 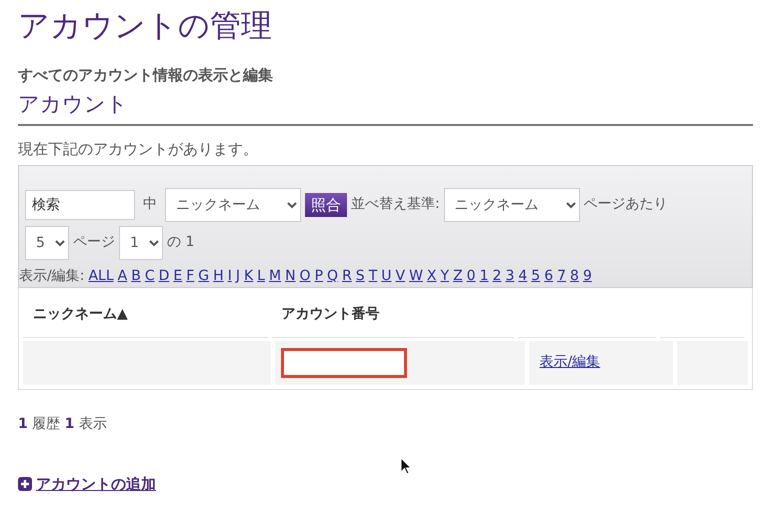 I want to click on letters-label: 表示/編集:, so click(x=51, y=276).